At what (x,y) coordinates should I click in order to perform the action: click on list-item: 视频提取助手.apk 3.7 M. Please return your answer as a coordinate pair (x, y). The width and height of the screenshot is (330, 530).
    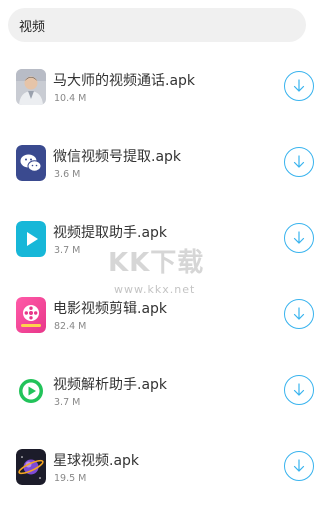
    Looking at the image, I should click on (165, 240).